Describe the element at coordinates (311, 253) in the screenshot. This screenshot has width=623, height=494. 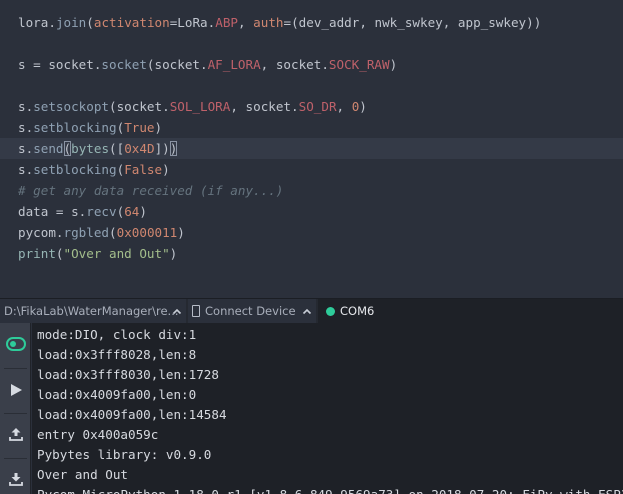
I see `code-line: print("Over and Out")` at that location.